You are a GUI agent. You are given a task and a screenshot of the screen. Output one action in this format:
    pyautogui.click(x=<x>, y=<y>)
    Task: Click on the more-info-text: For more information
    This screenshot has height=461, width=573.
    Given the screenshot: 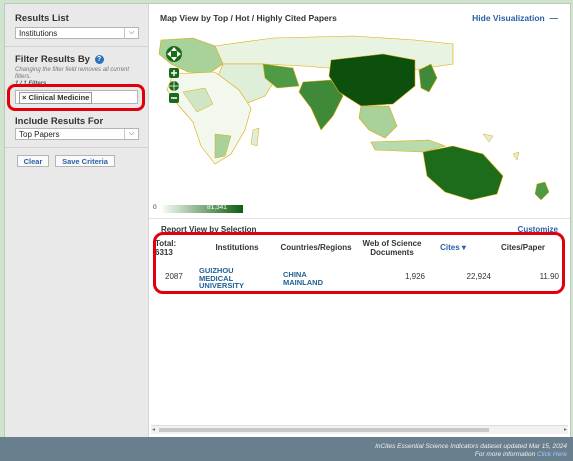 What is the action you would take?
    pyautogui.click(x=505, y=454)
    